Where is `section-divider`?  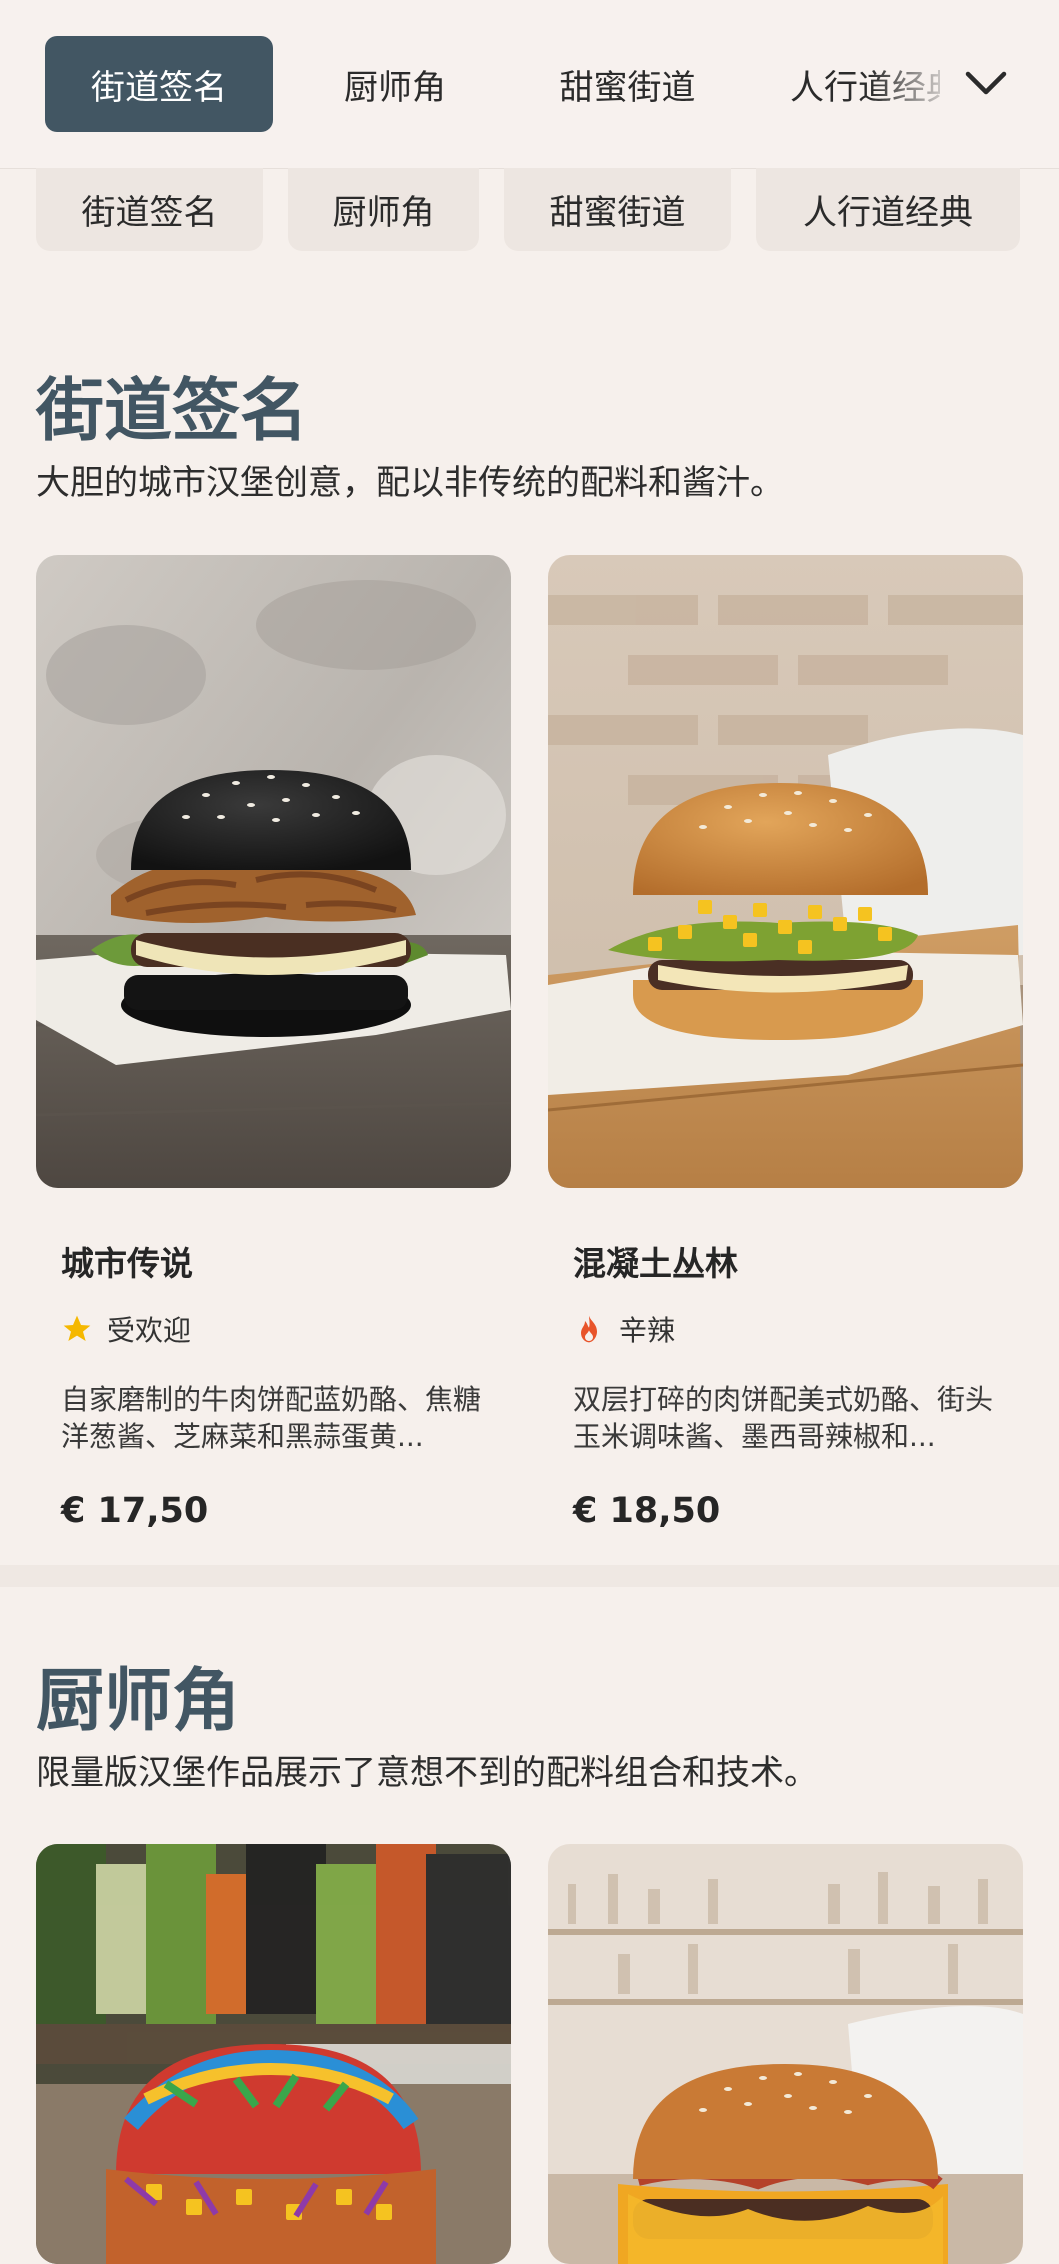
section-divider is located at coordinates (529, 1576).